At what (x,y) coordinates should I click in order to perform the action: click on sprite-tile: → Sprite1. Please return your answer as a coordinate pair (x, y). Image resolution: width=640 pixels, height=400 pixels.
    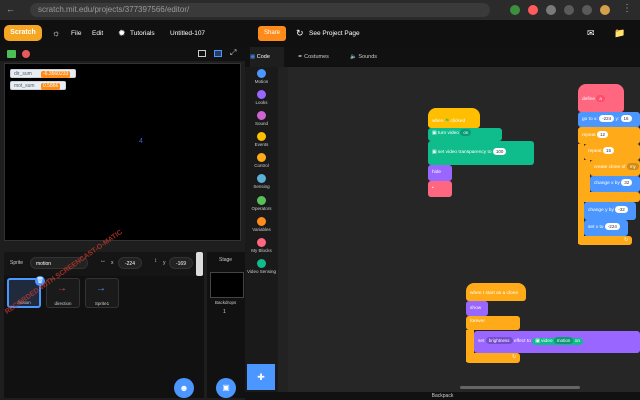
    Looking at the image, I should click on (102, 293).